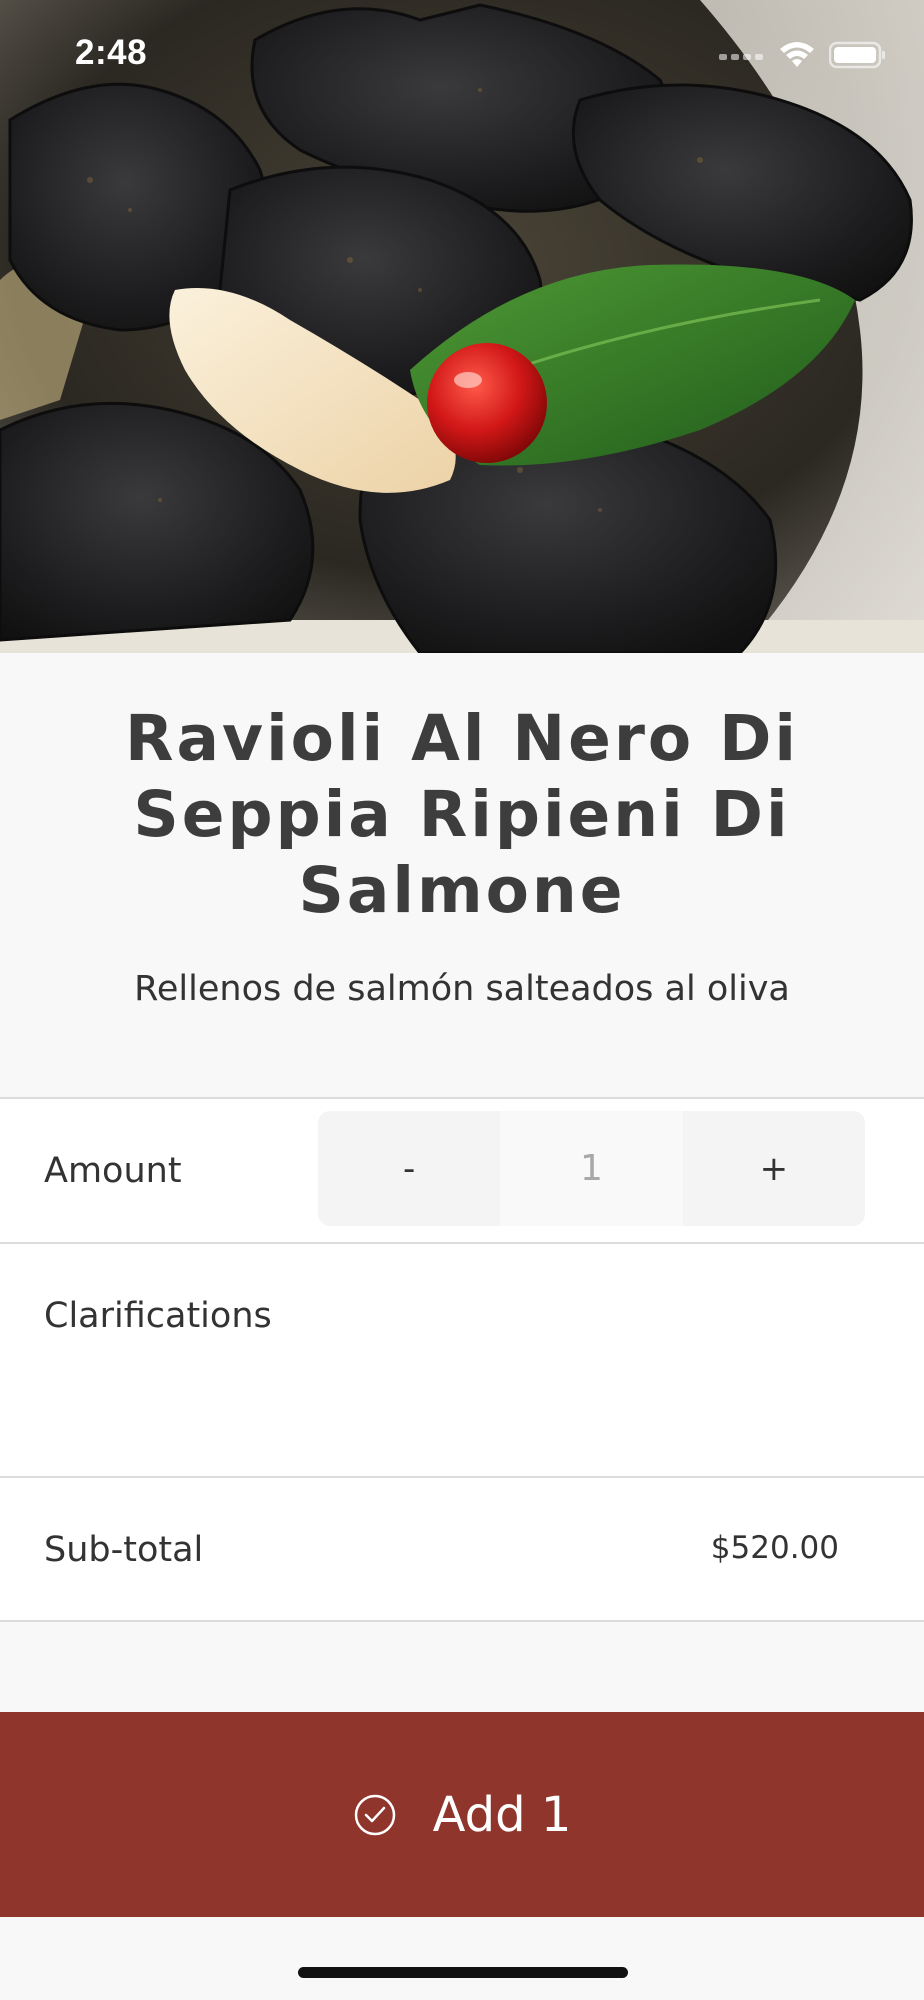  Describe the element at coordinates (375, 1815) in the screenshot. I see `check-circle-icon` at that location.